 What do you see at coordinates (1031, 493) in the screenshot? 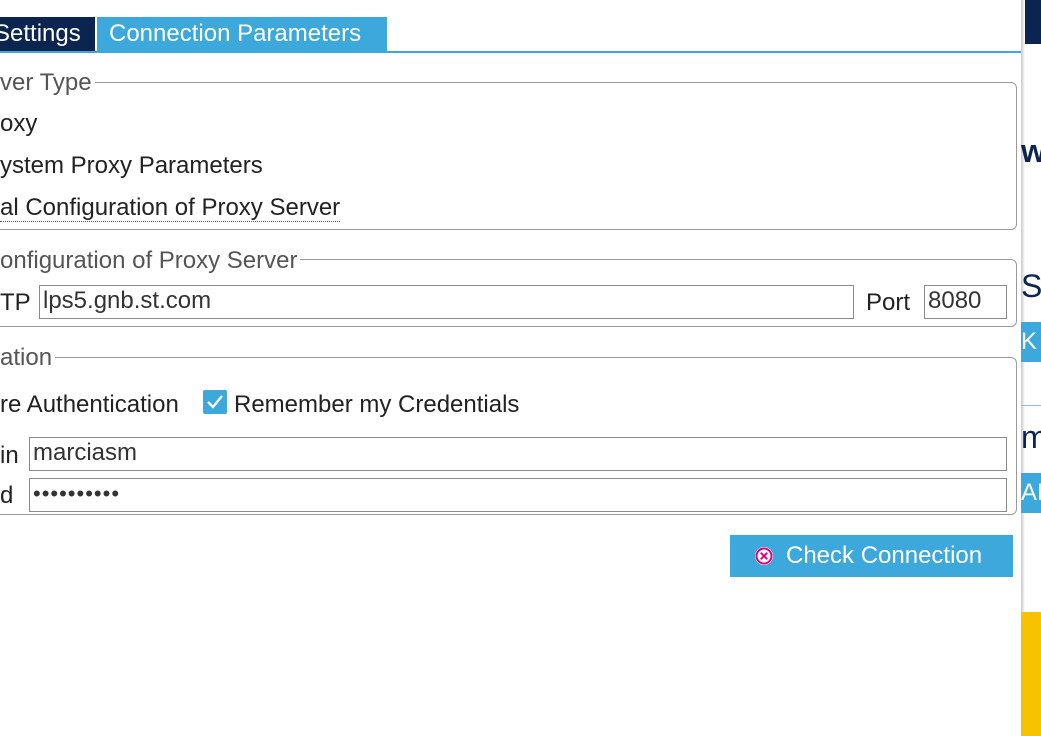
I see `background-chip-2: AI` at bounding box center [1031, 493].